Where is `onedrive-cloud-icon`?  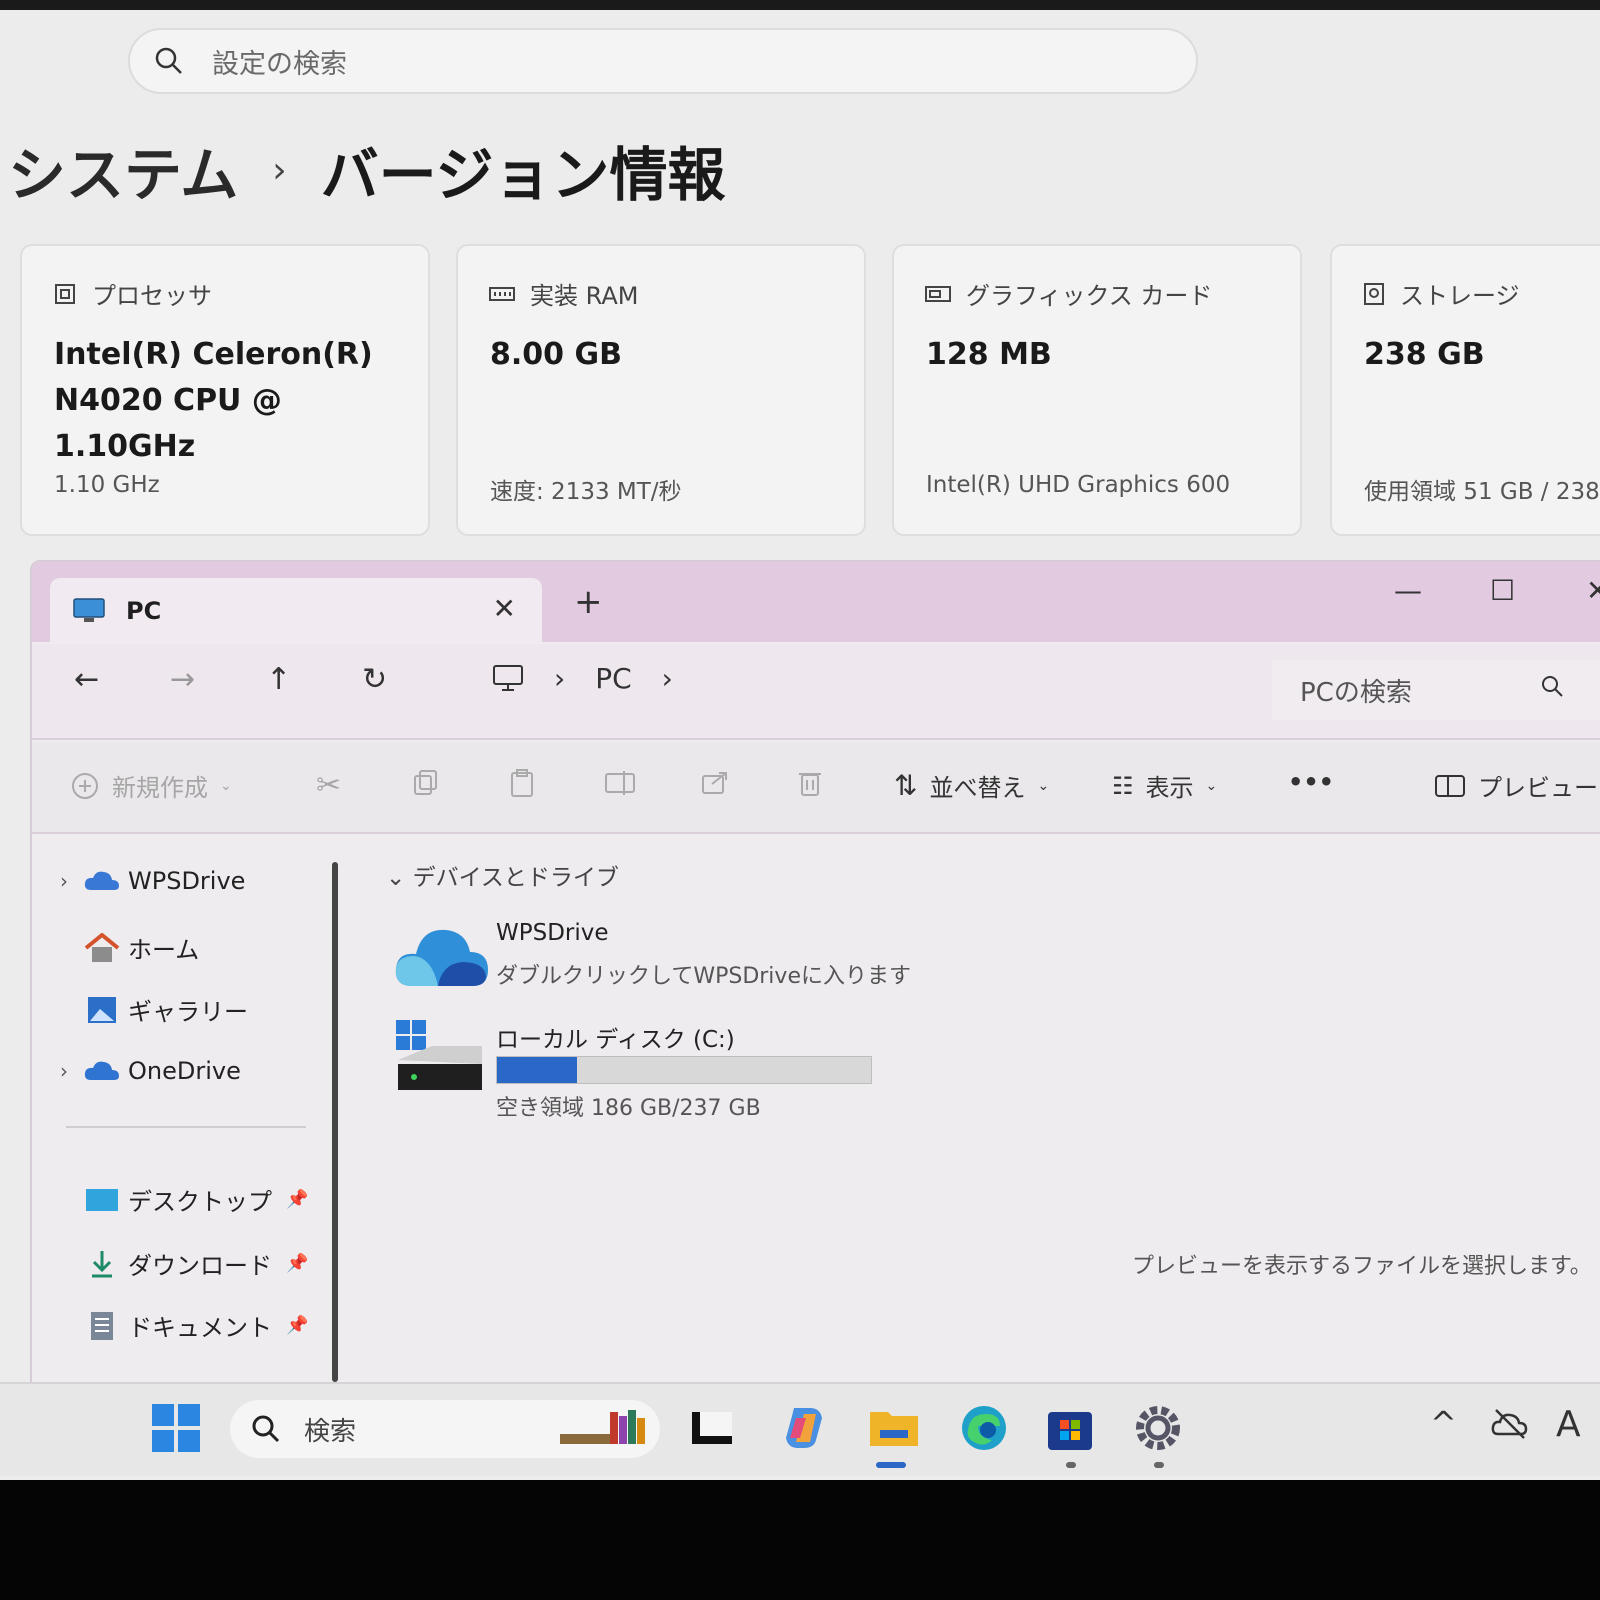
onedrive-cloud-icon is located at coordinates (101, 1070).